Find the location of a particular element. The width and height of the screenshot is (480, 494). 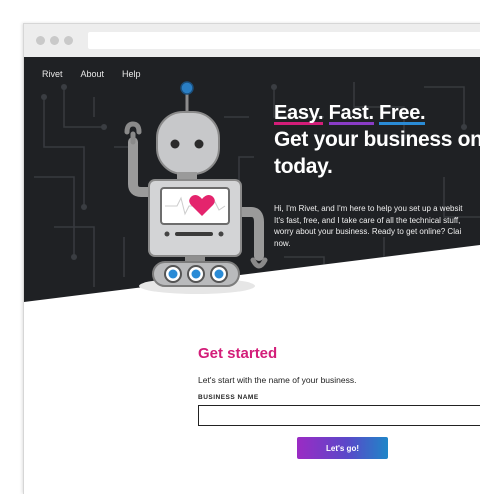

tagline-fast: Fast. is located at coordinates (351, 113).